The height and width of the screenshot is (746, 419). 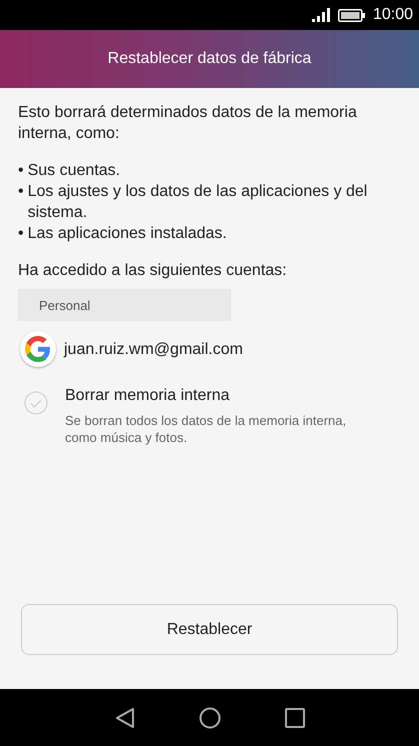 What do you see at coordinates (351, 15) in the screenshot?
I see `battery-icon` at bounding box center [351, 15].